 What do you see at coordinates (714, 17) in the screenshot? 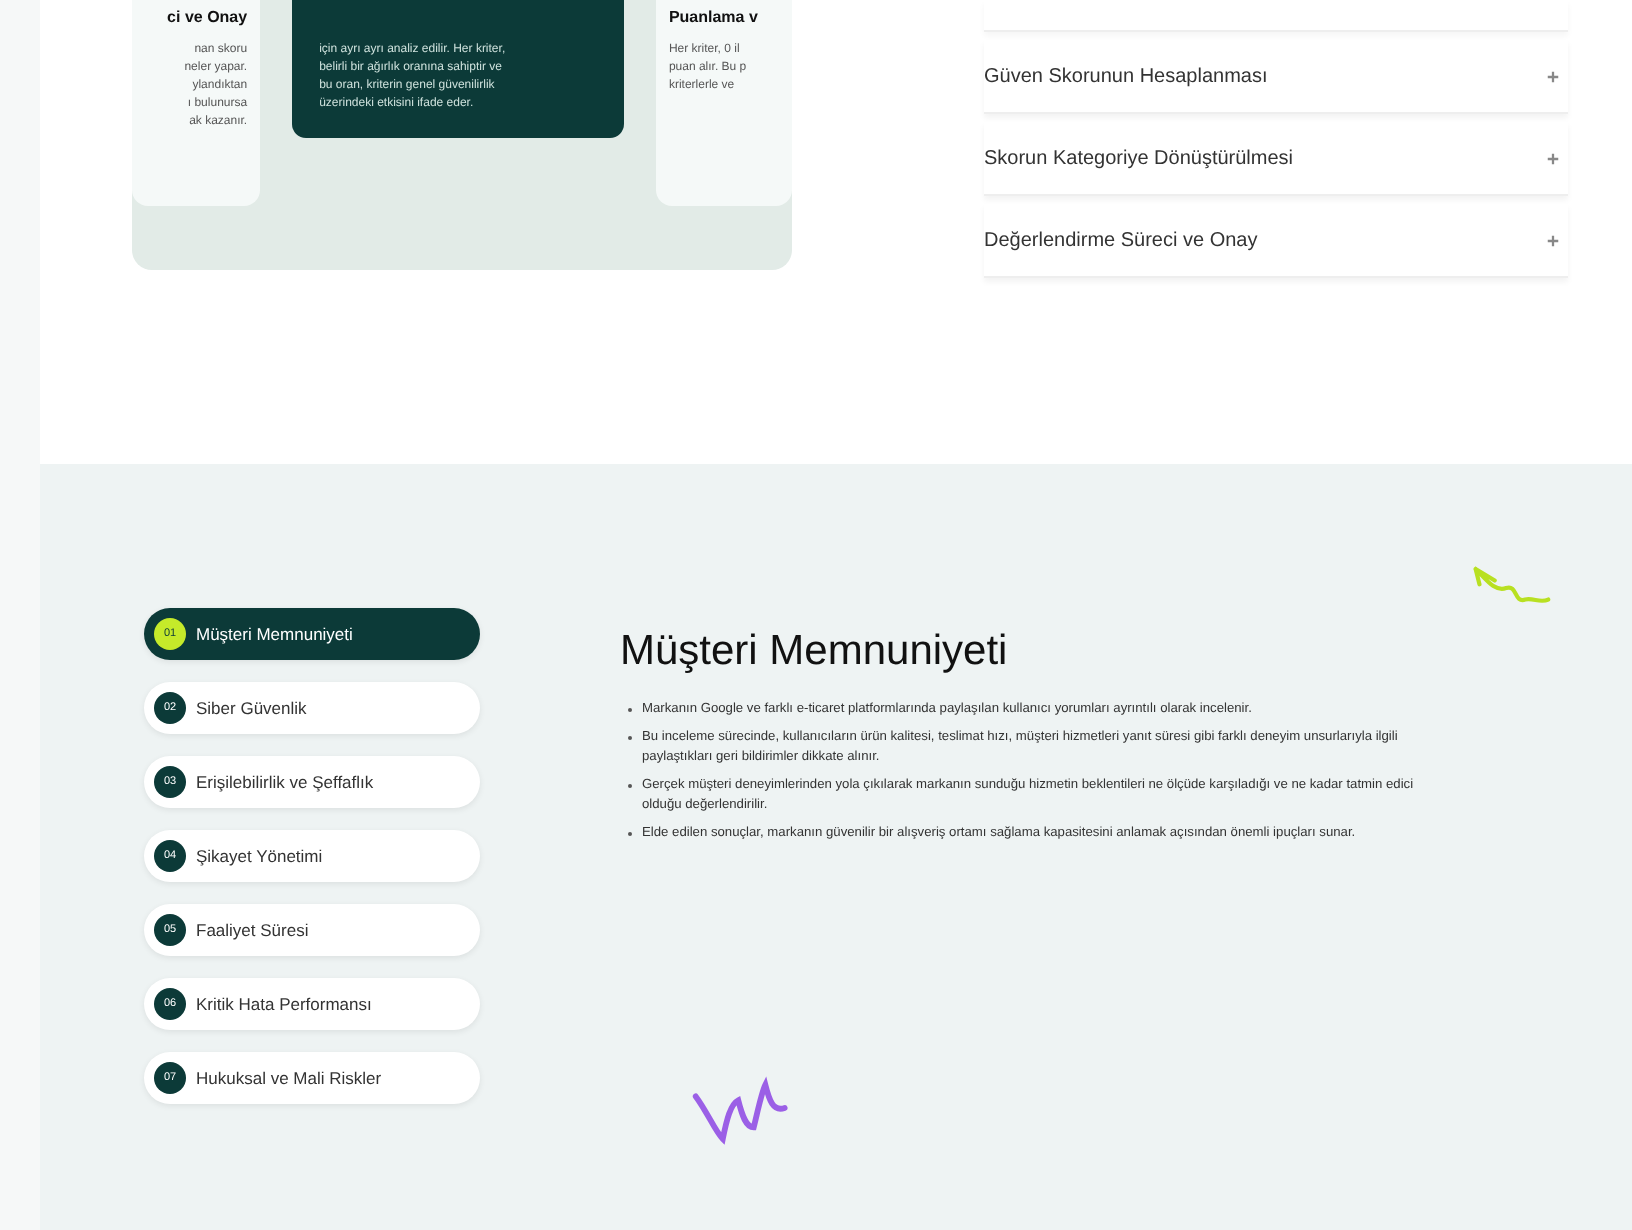
I see `card-title: Puanlama v` at bounding box center [714, 17].